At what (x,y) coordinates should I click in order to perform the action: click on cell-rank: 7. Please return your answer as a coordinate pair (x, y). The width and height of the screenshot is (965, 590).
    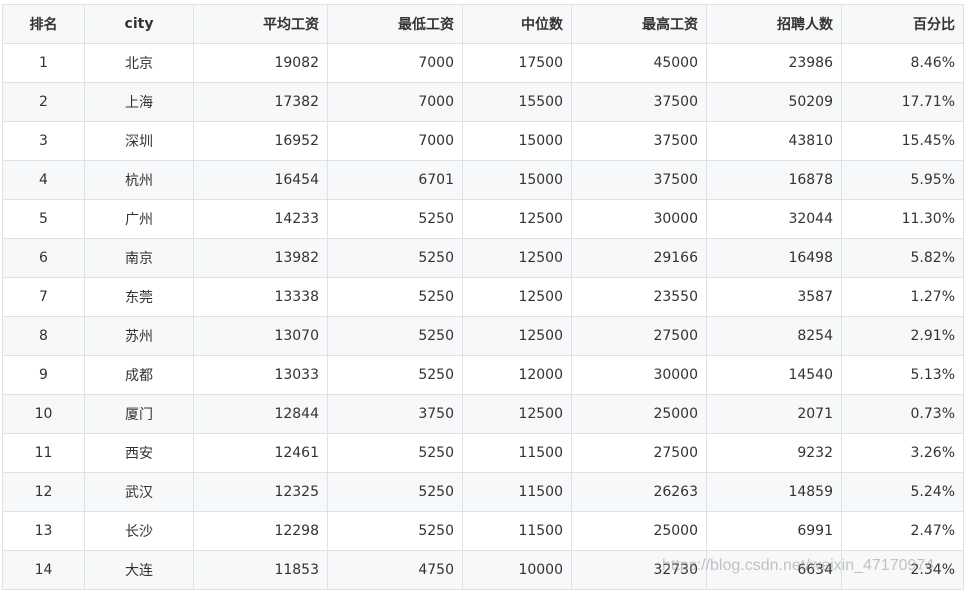
    Looking at the image, I should click on (43, 297).